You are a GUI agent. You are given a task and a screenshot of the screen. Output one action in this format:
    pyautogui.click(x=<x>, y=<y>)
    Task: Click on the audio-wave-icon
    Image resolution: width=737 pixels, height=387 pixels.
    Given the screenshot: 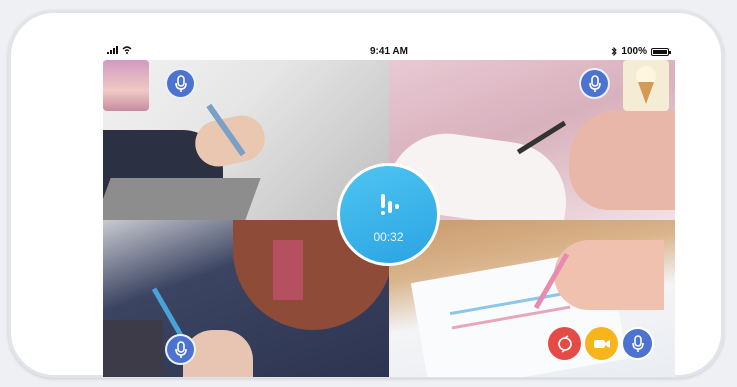 What is the action you would take?
    pyautogui.click(x=390, y=204)
    